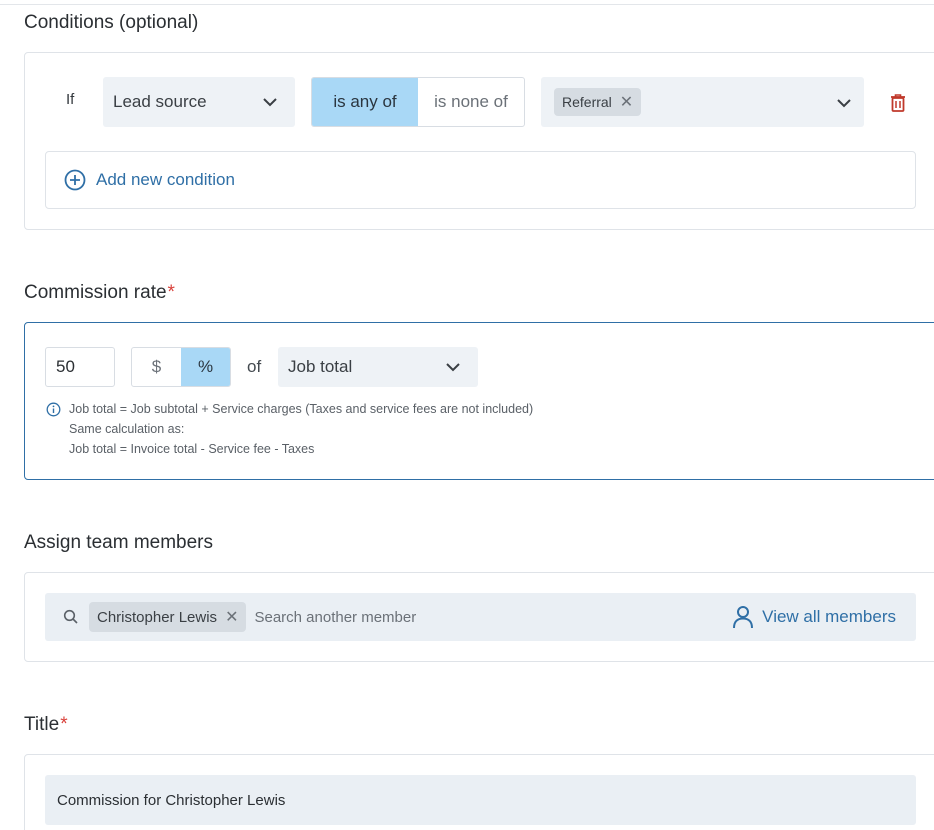 The height and width of the screenshot is (830, 934). Describe the element at coordinates (829, 616) in the screenshot. I see `view-all-members-label: View all members` at that location.